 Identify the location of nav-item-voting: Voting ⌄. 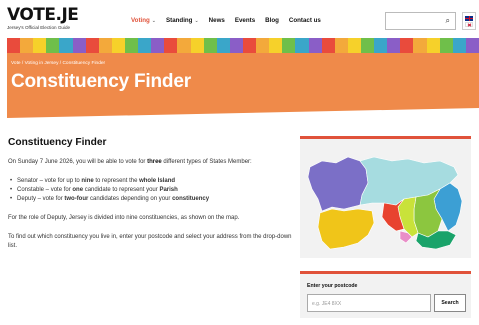
(143, 20).